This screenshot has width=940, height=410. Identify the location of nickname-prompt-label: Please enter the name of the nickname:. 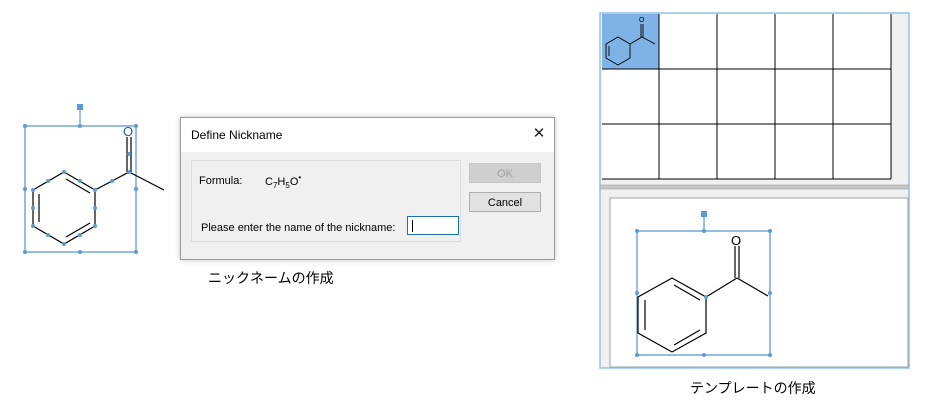
(298, 228).